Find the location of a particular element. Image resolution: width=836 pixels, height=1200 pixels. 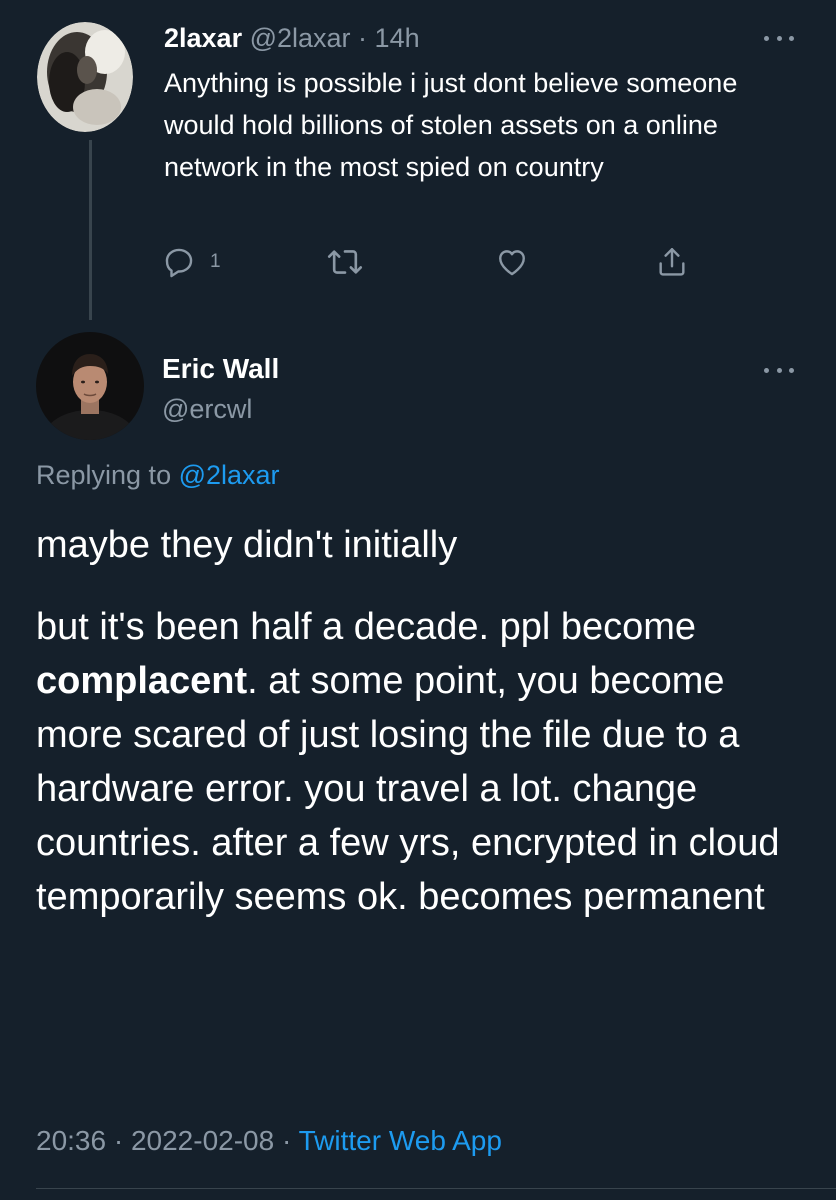

reply-count: 1 is located at coordinates (215, 261).